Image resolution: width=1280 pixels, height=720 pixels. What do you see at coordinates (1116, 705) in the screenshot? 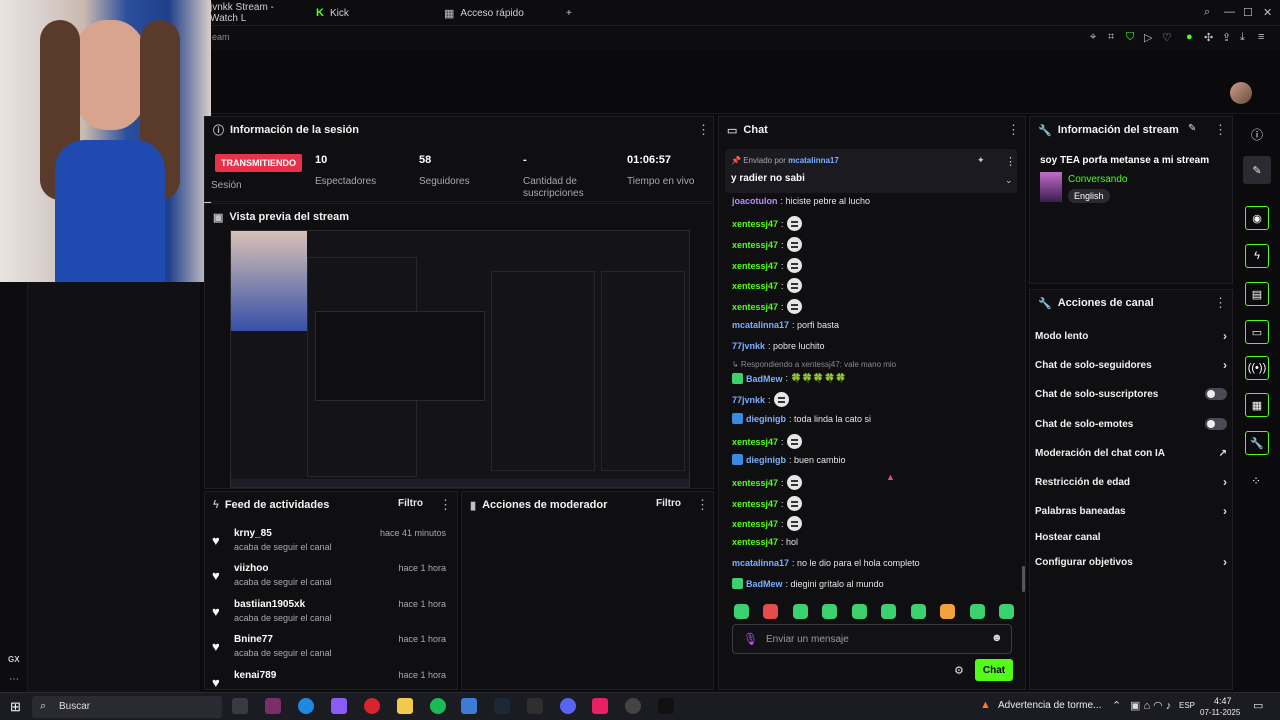
I see `chevron-up-icon: ⌃` at bounding box center [1116, 705].